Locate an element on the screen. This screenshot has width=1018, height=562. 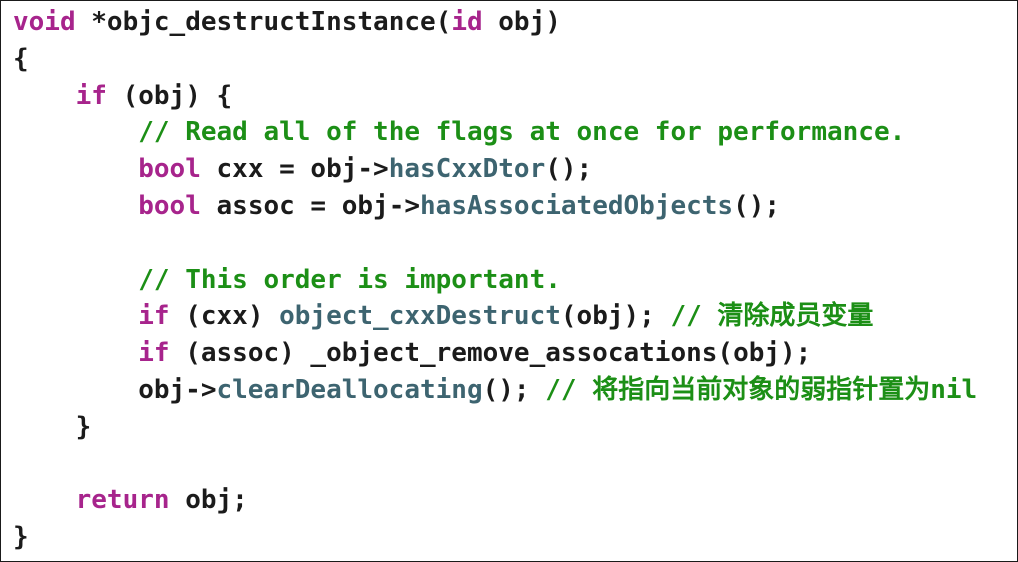
code-token-code-text: (obj) { is located at coordinates (169, 95).